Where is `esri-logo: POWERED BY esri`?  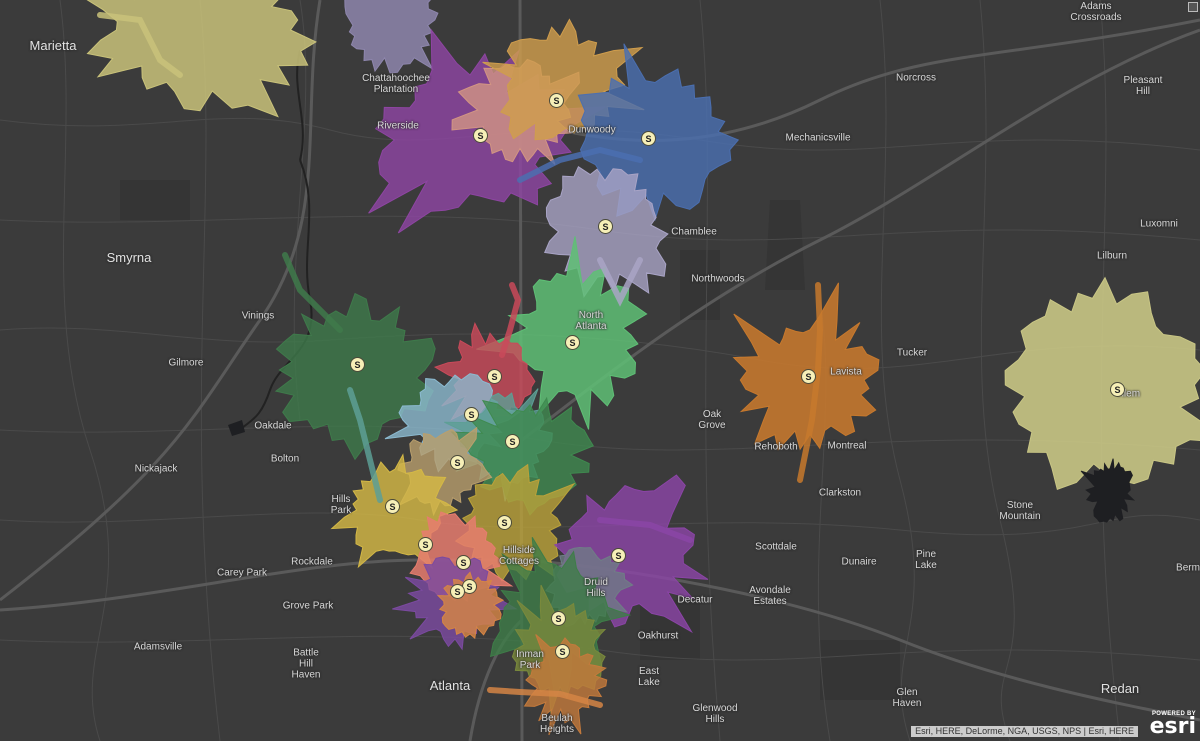 esri-logo: POWERED BY esri is located at coordinates (1169, 725).